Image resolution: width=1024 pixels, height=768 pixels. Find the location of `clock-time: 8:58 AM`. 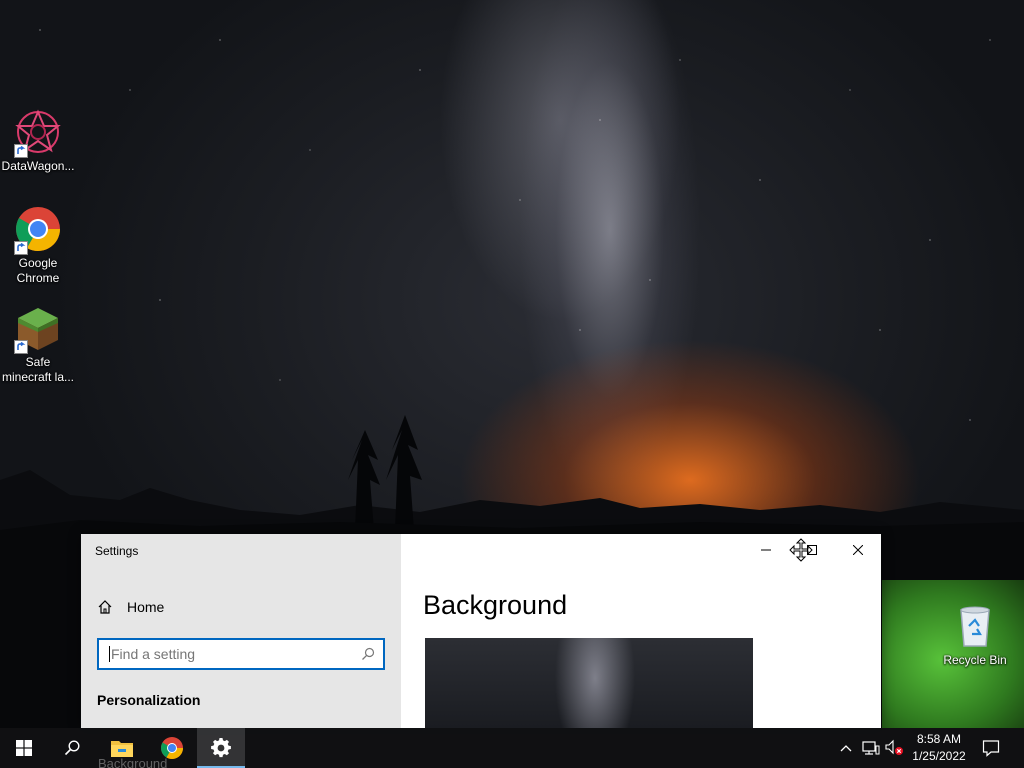

clock-time: 8:58 AM is located at coordinates (939, 739).